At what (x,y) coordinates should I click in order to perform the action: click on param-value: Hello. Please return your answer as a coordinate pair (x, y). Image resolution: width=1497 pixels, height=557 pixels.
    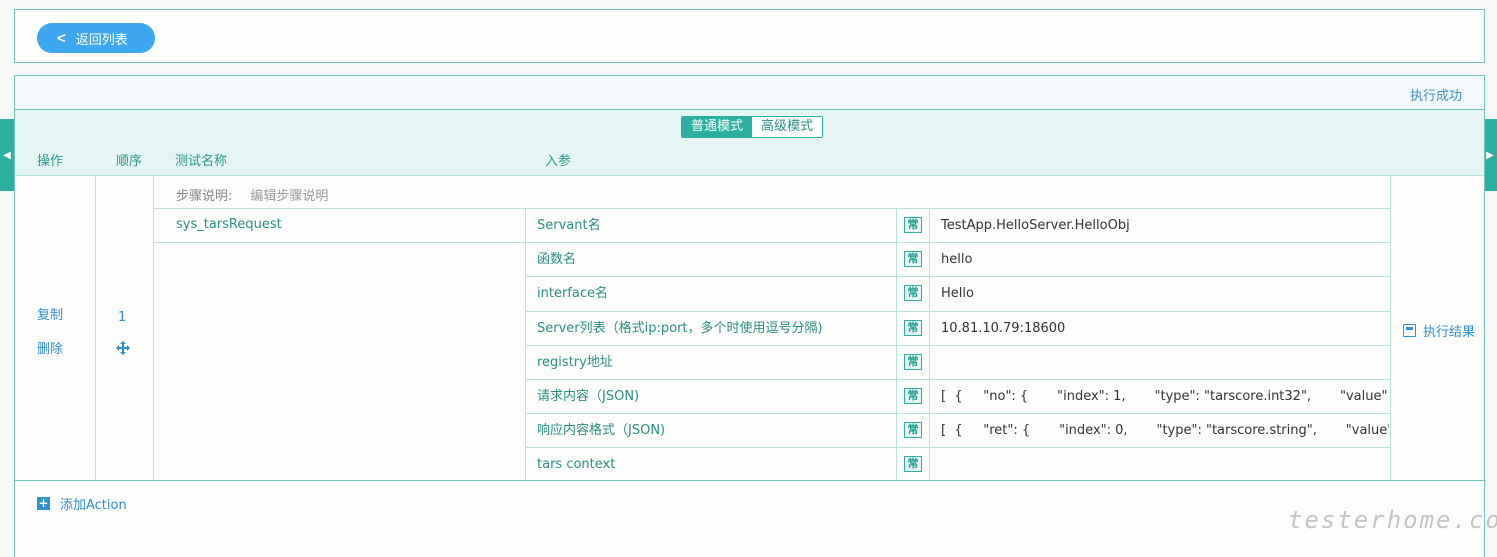
    Looking at the image, I should click on (1165, 294).